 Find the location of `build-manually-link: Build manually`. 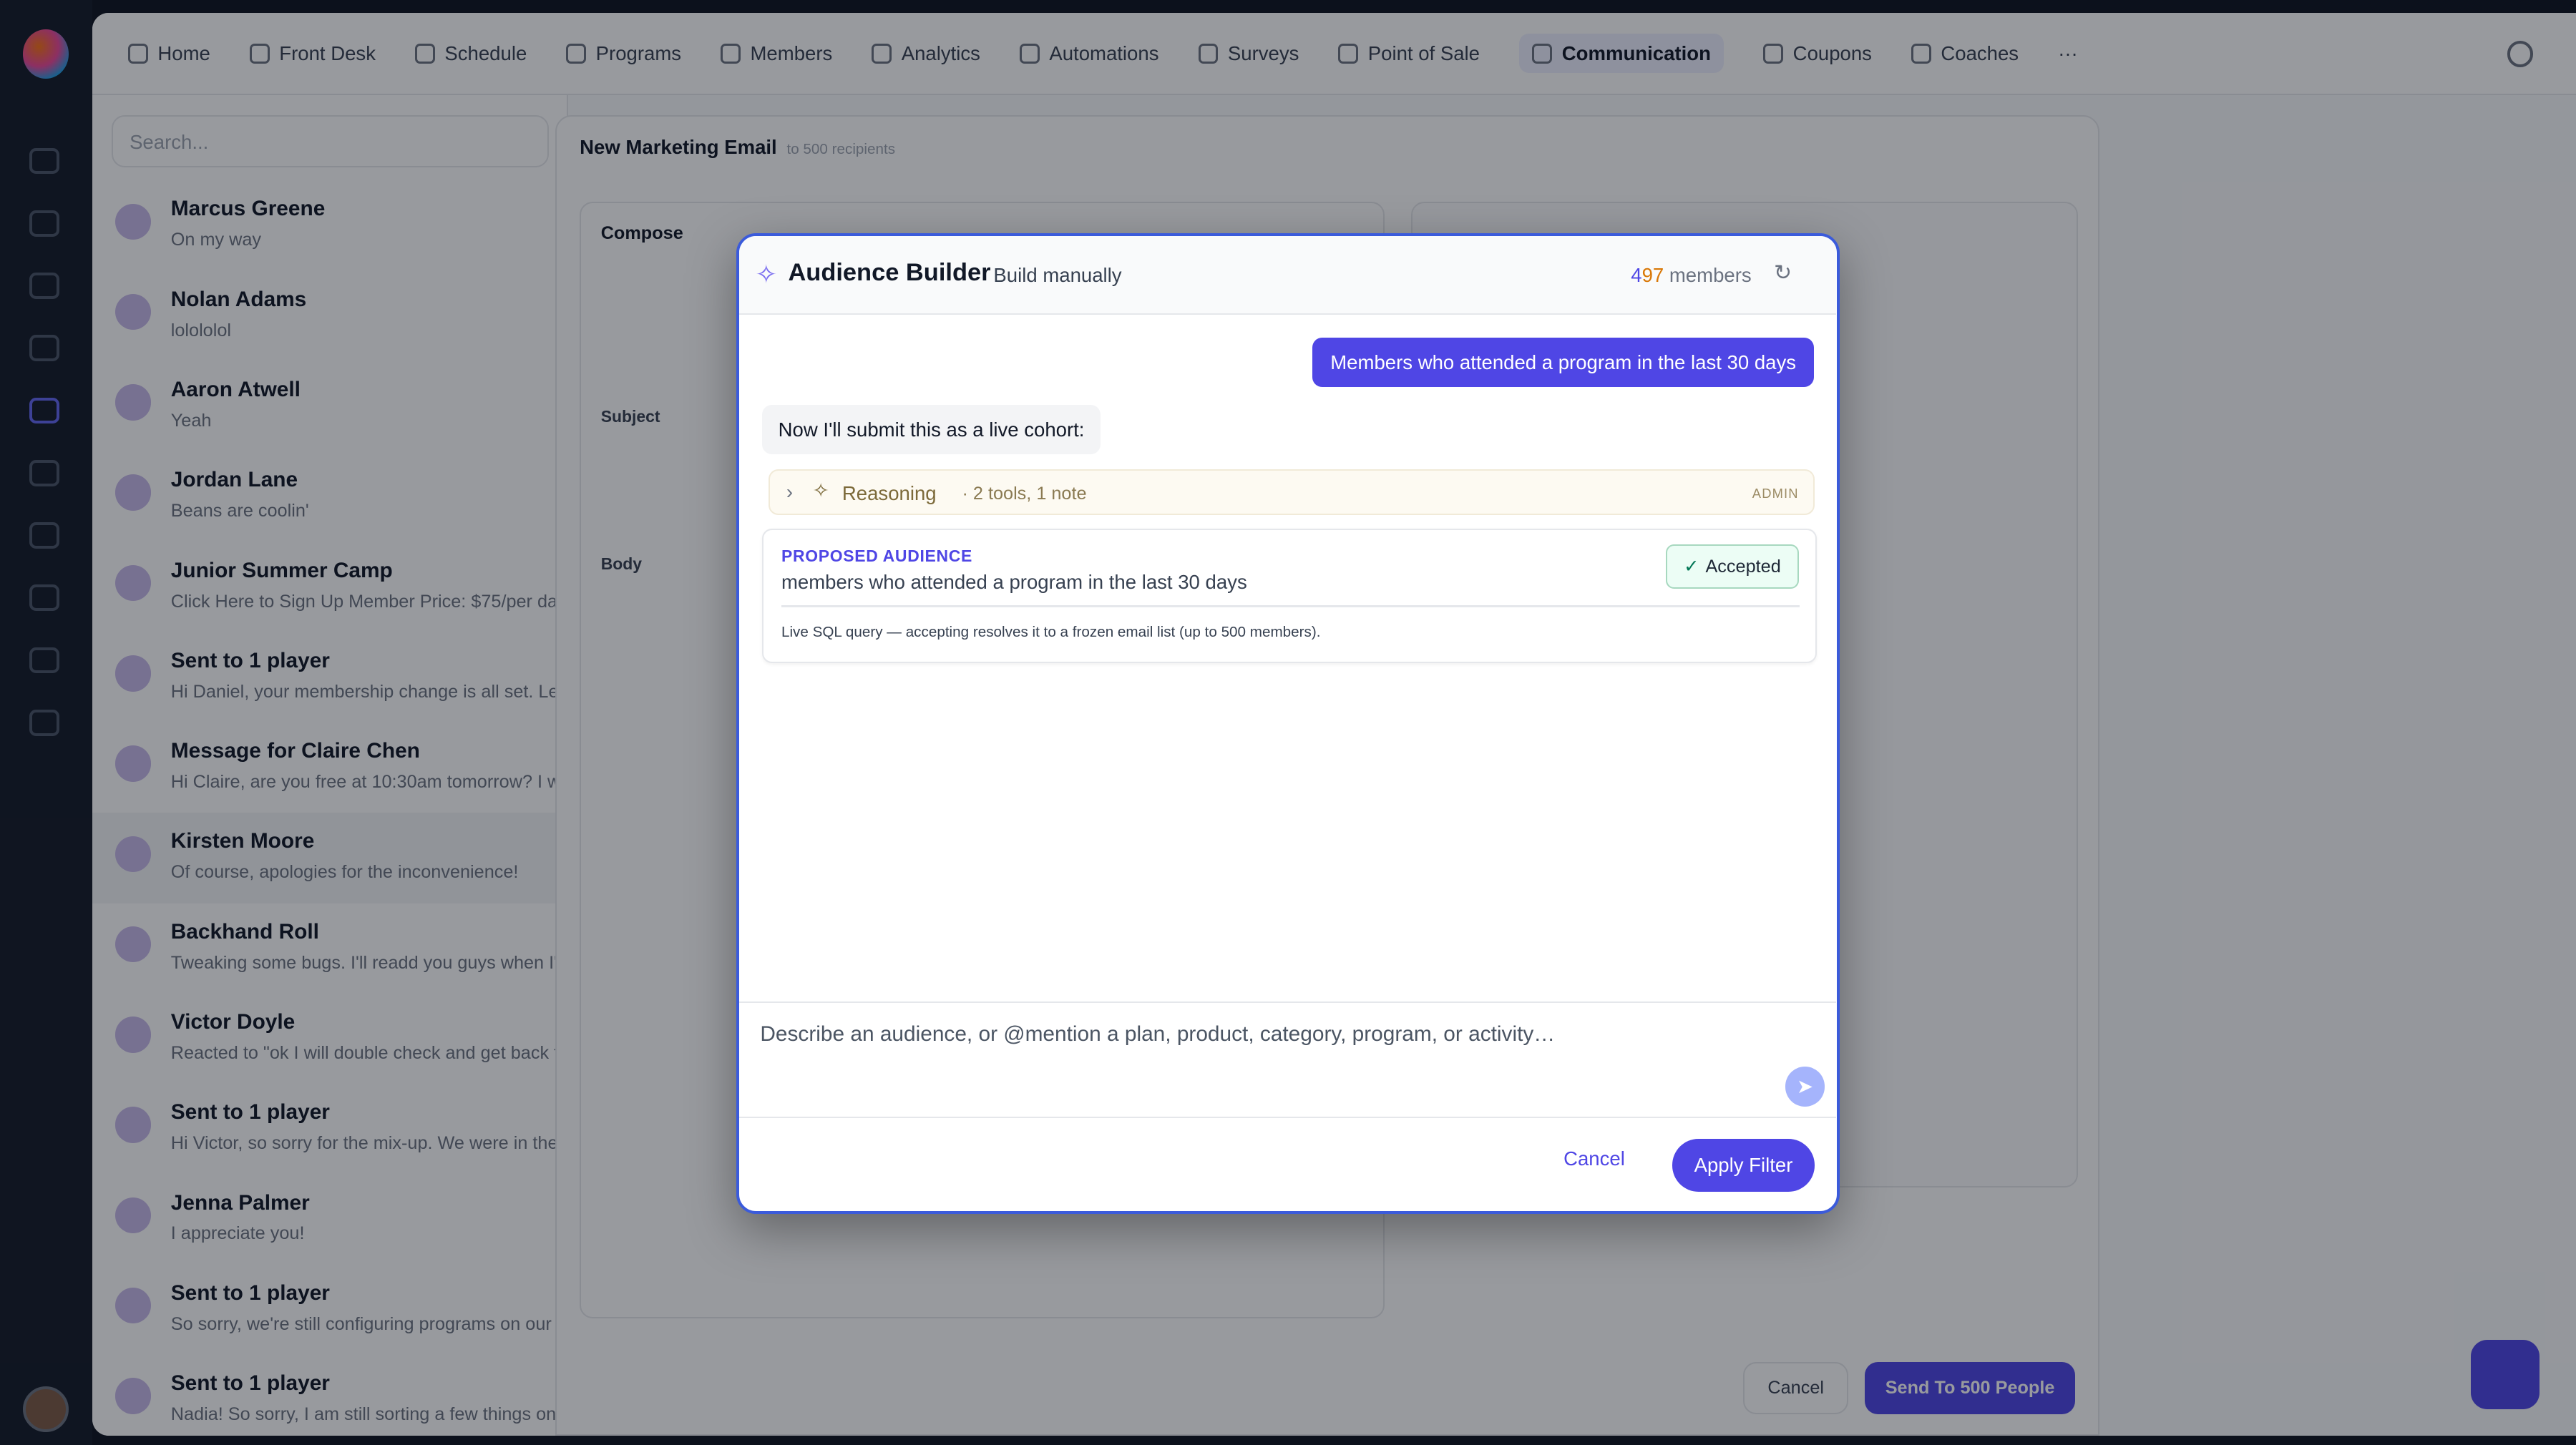

build-manually-link: Build manually is located at coordinates (1057, 275).